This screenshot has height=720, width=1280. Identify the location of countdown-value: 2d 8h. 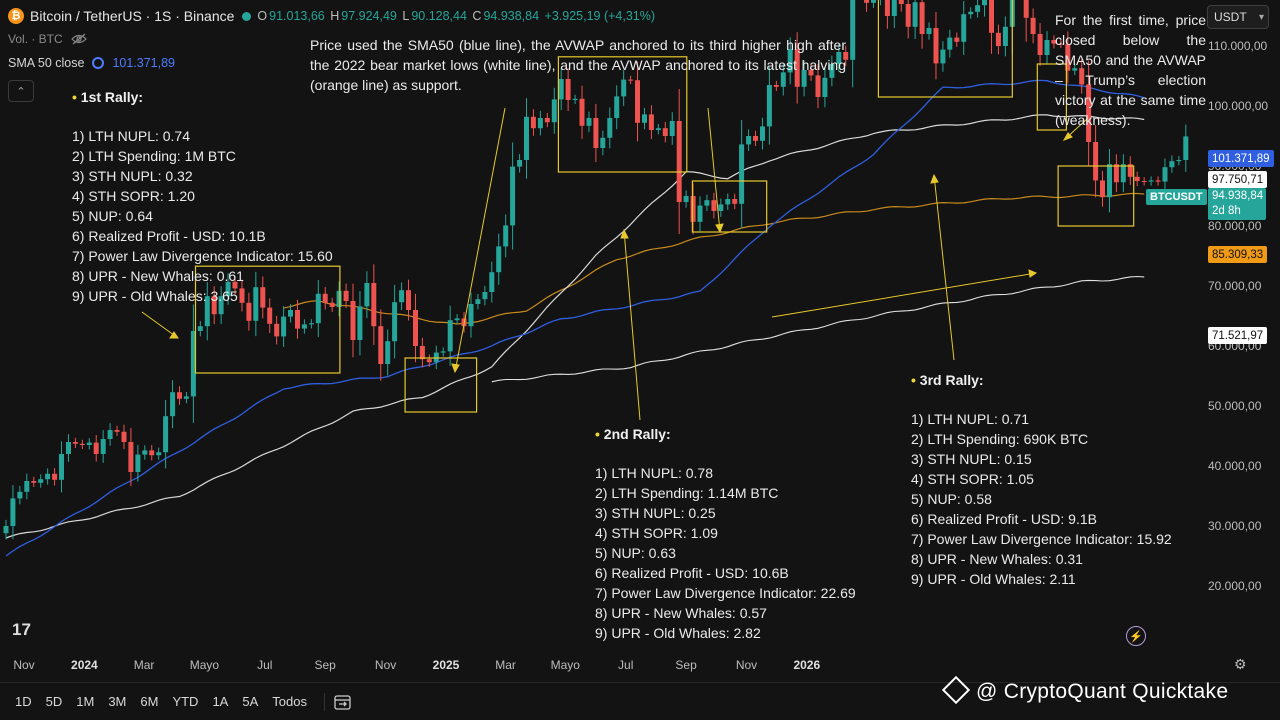
(1226, 211).